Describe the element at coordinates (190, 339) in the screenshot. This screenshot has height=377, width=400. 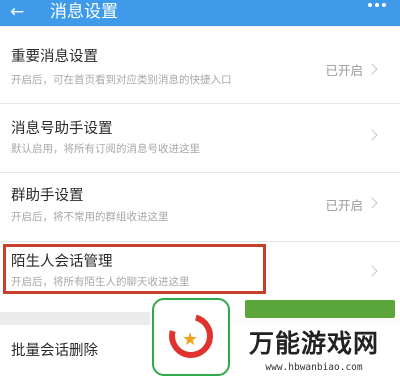
I see `star-icon: ★` at that location.